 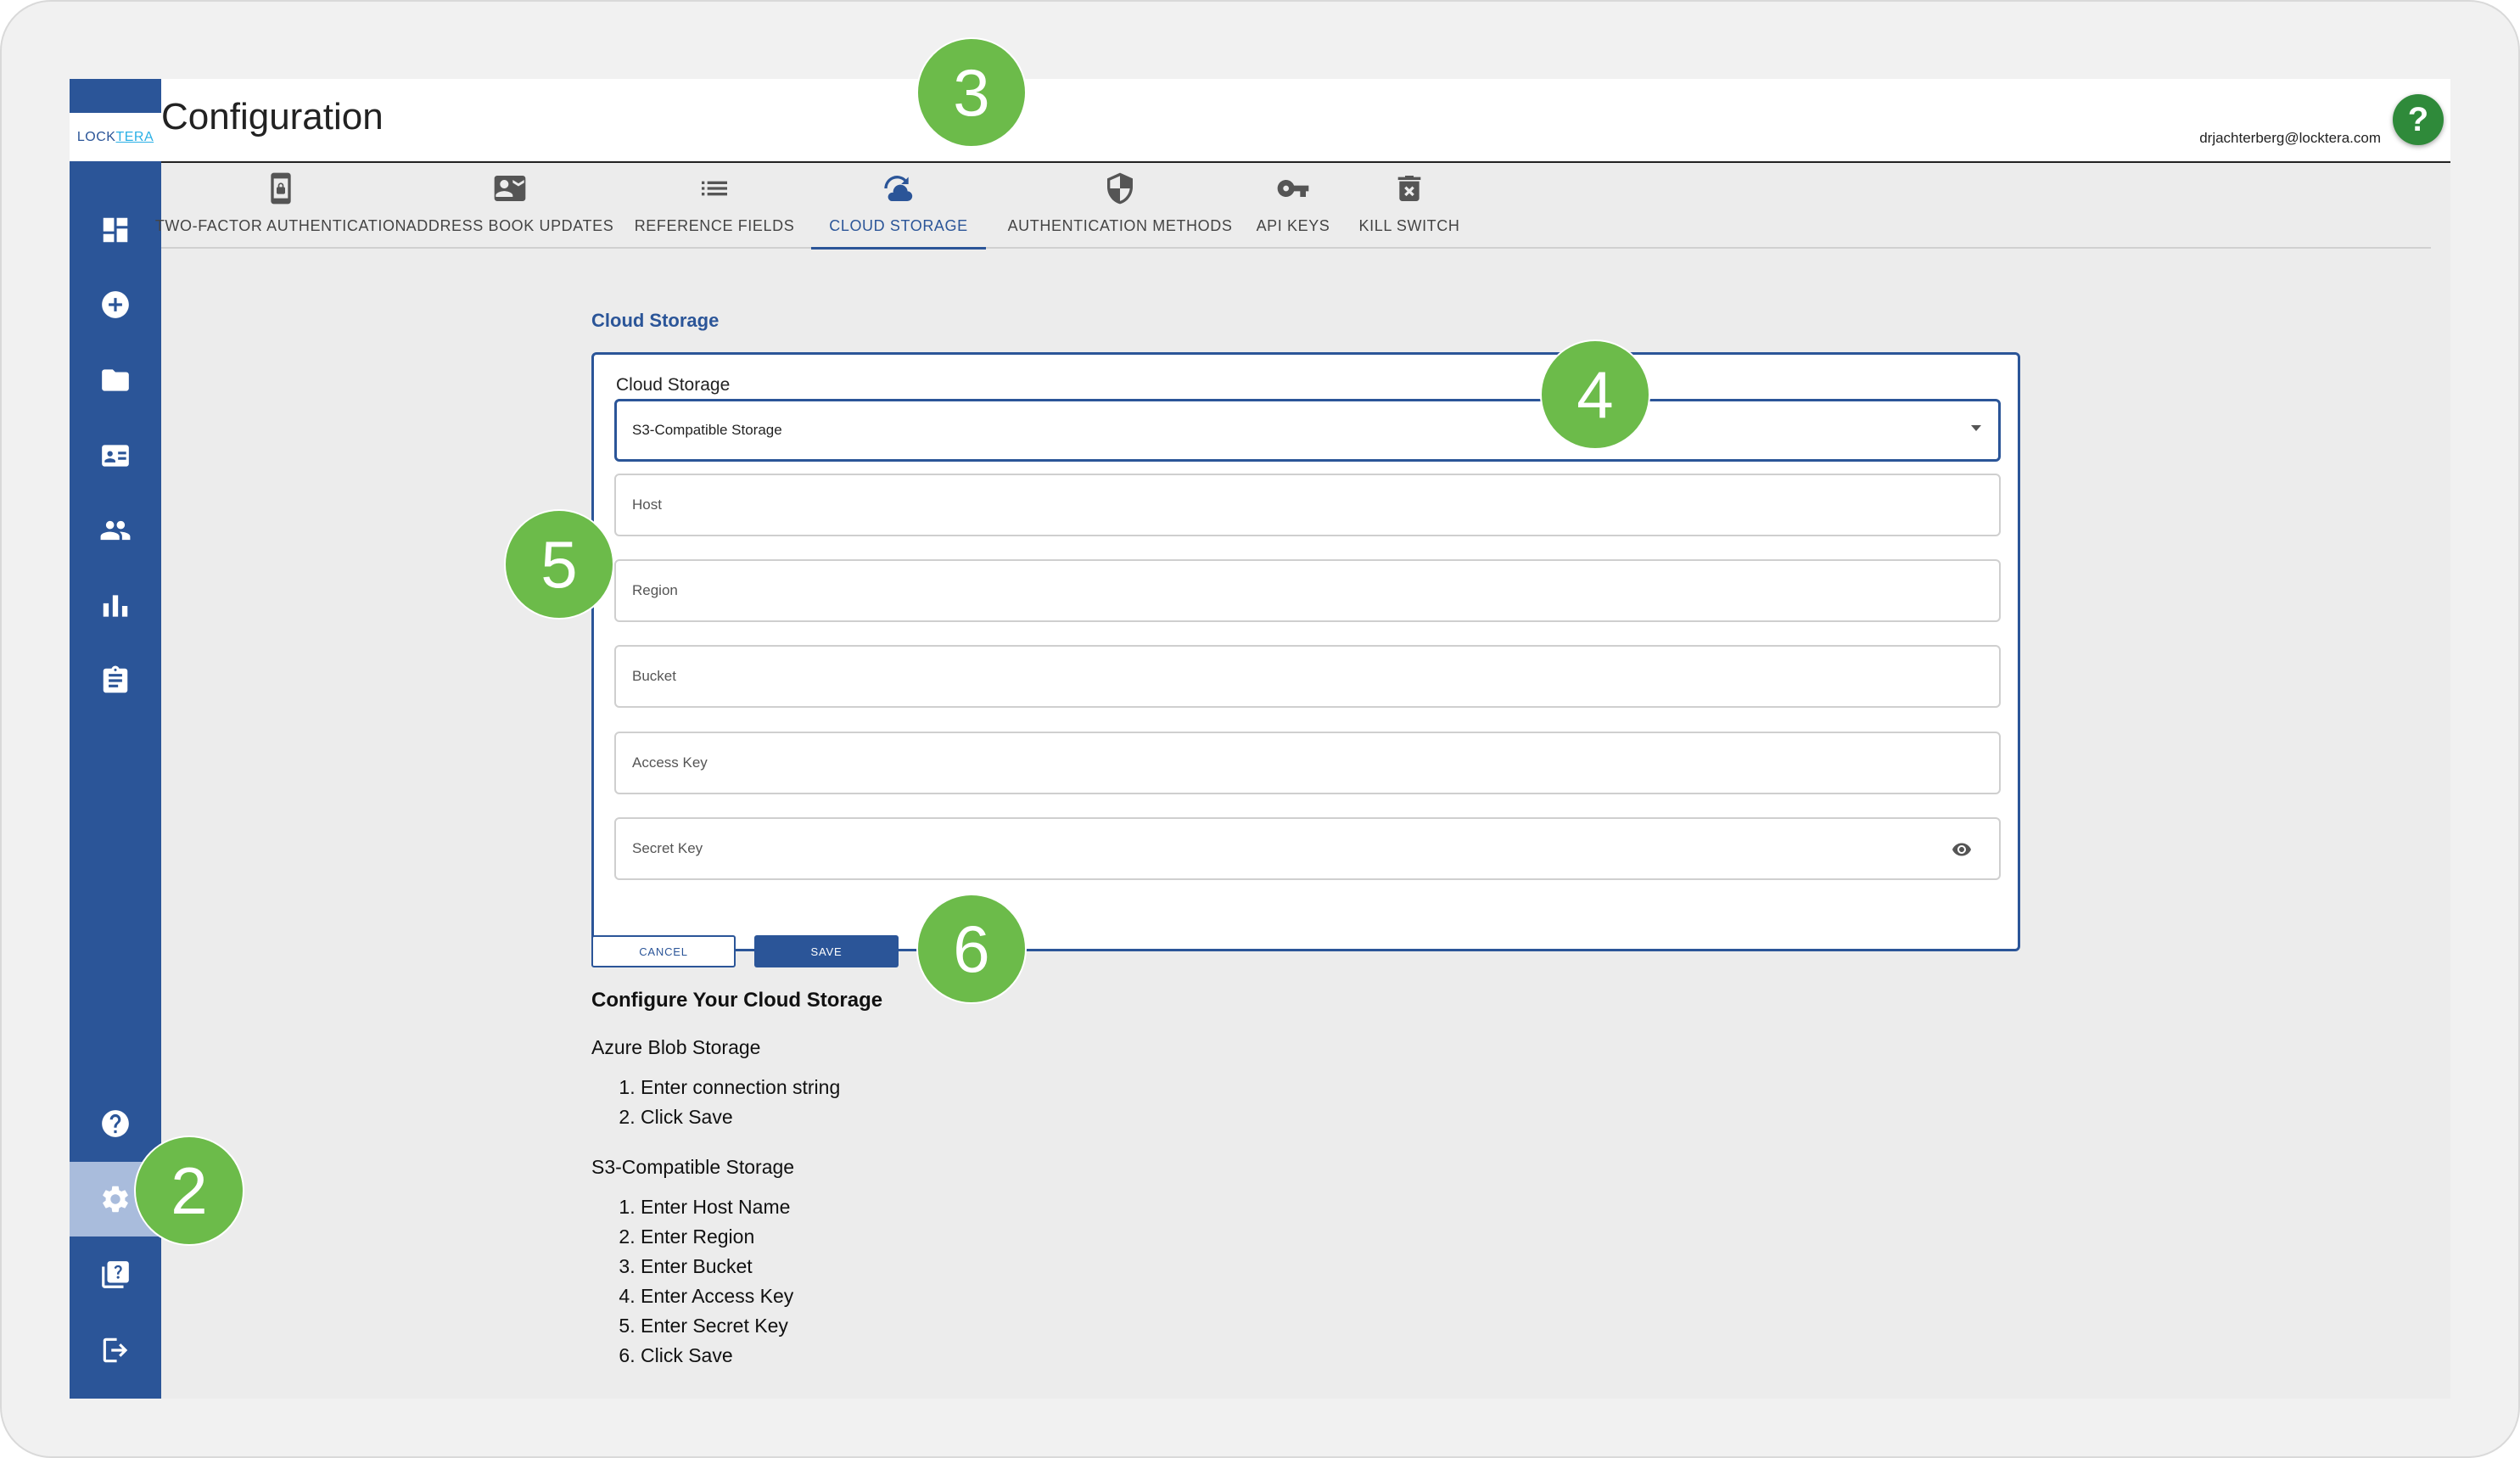 I want to click on tab-label: API KEYS, so click(x=1293, y=225).